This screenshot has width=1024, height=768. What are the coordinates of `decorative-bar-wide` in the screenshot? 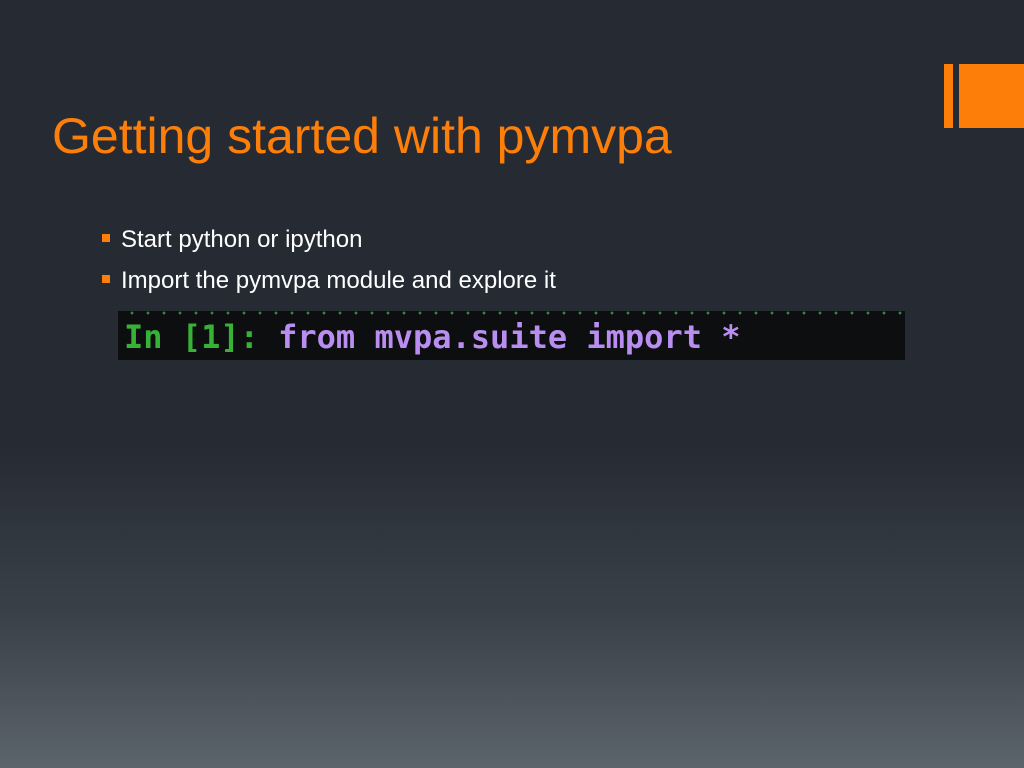 It's located at (991, 96).